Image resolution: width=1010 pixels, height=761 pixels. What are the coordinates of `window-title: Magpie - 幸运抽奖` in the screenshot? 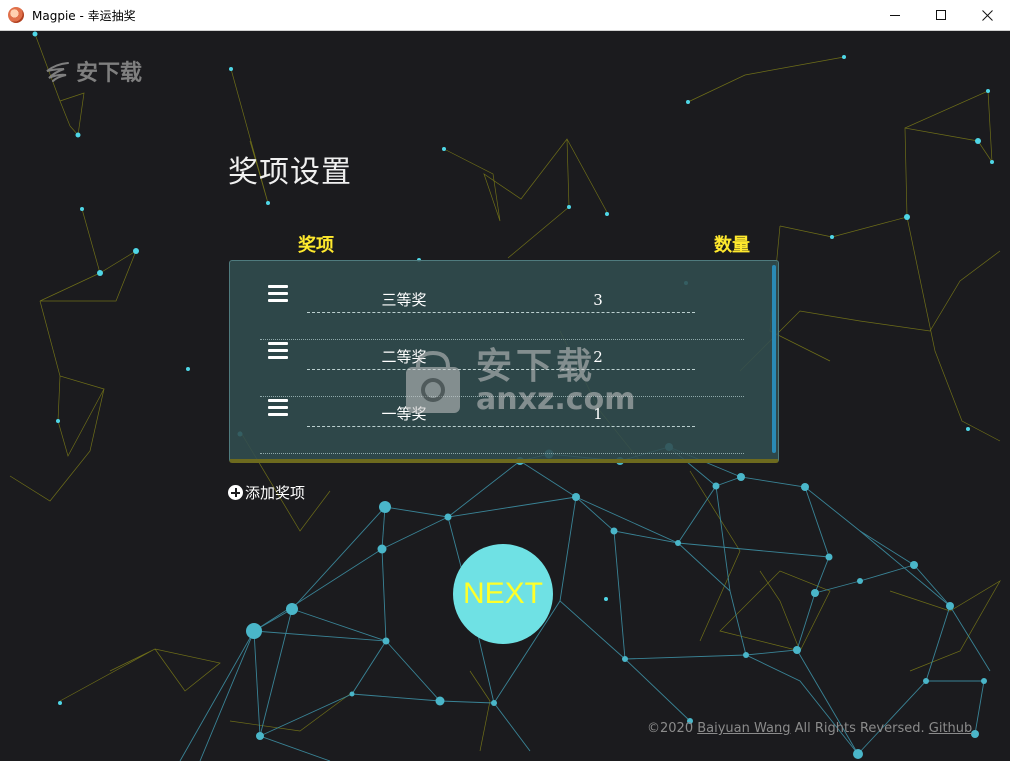 It's located at (84, 15).